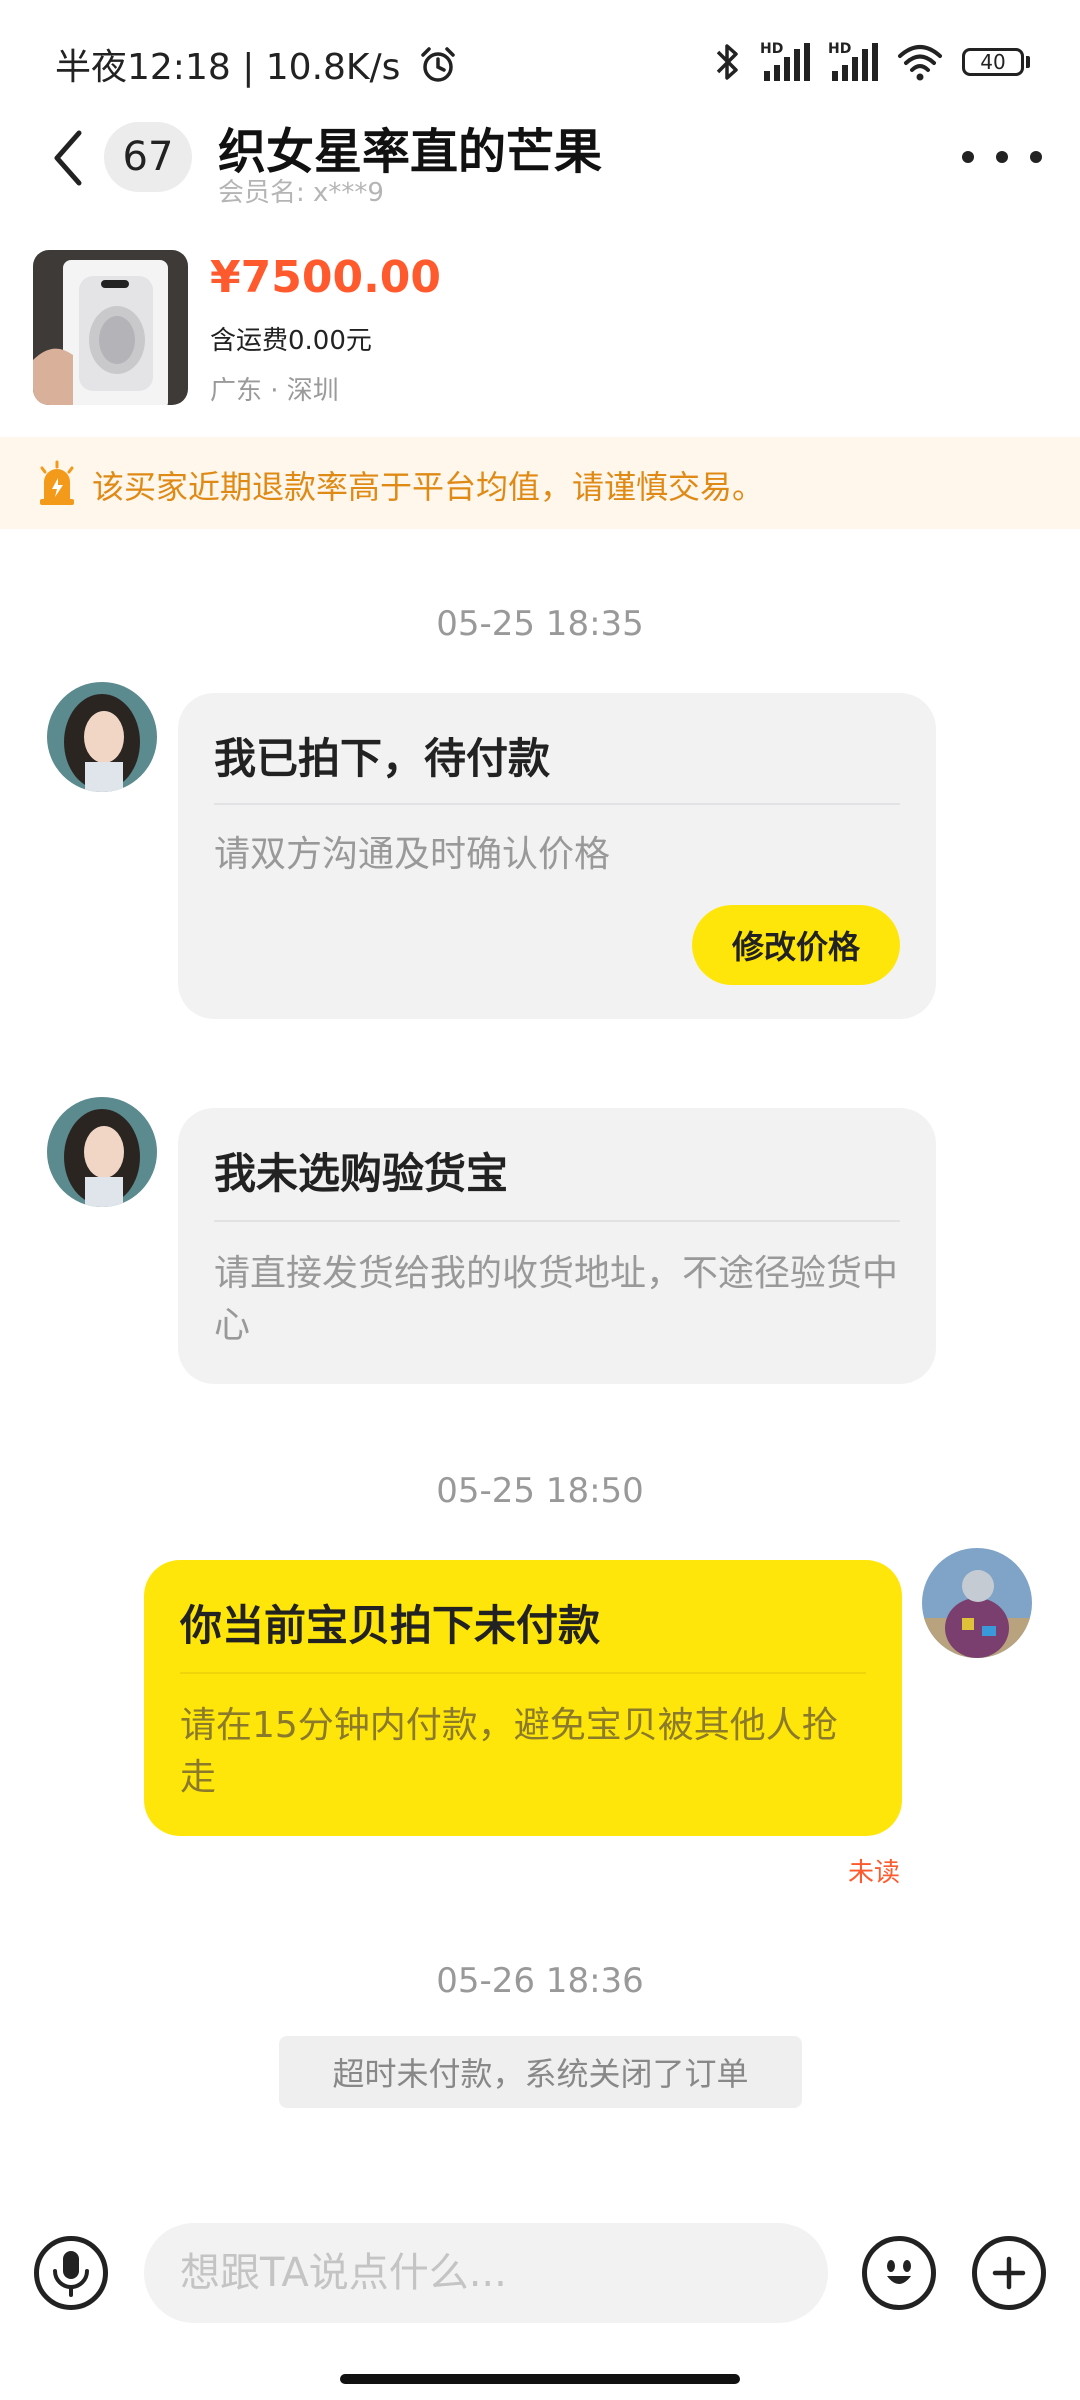 The image size is (1080, 2400). I want to click on add-button, so click(1009, 2273).